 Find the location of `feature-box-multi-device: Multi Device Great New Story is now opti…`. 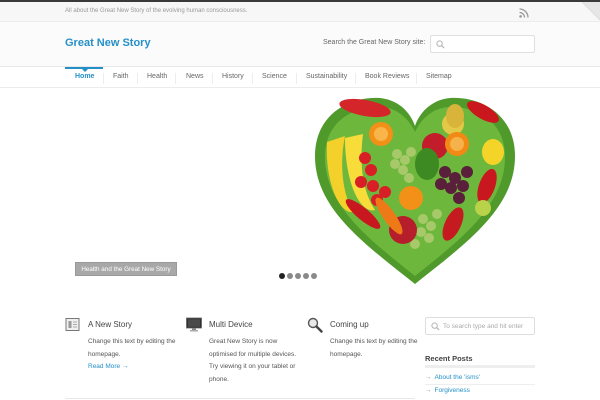

feature-box-multi-device: Multi Device Great New Story is now opti… is located at coordinates (246, 352).